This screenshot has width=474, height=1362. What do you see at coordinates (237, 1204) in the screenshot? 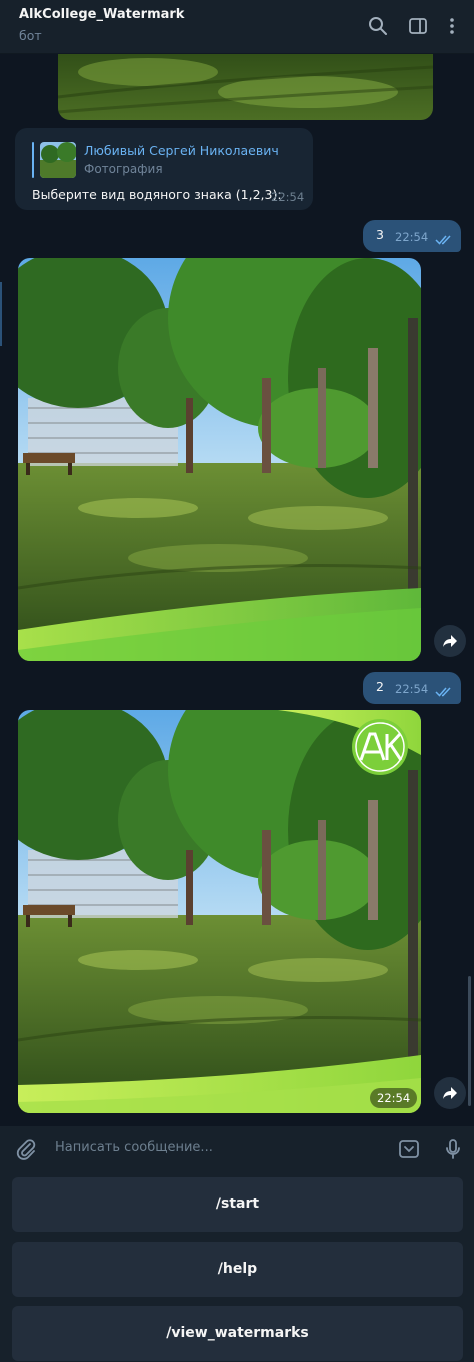
I see `keyboard-button-start: /start` at bounding box center [237, 1204].